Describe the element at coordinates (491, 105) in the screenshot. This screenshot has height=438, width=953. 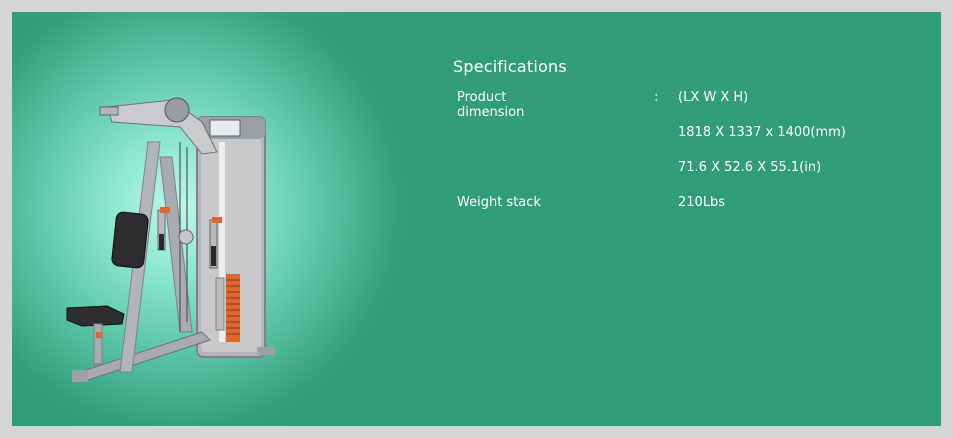
I see `spec-label: Product dimension` at that location.